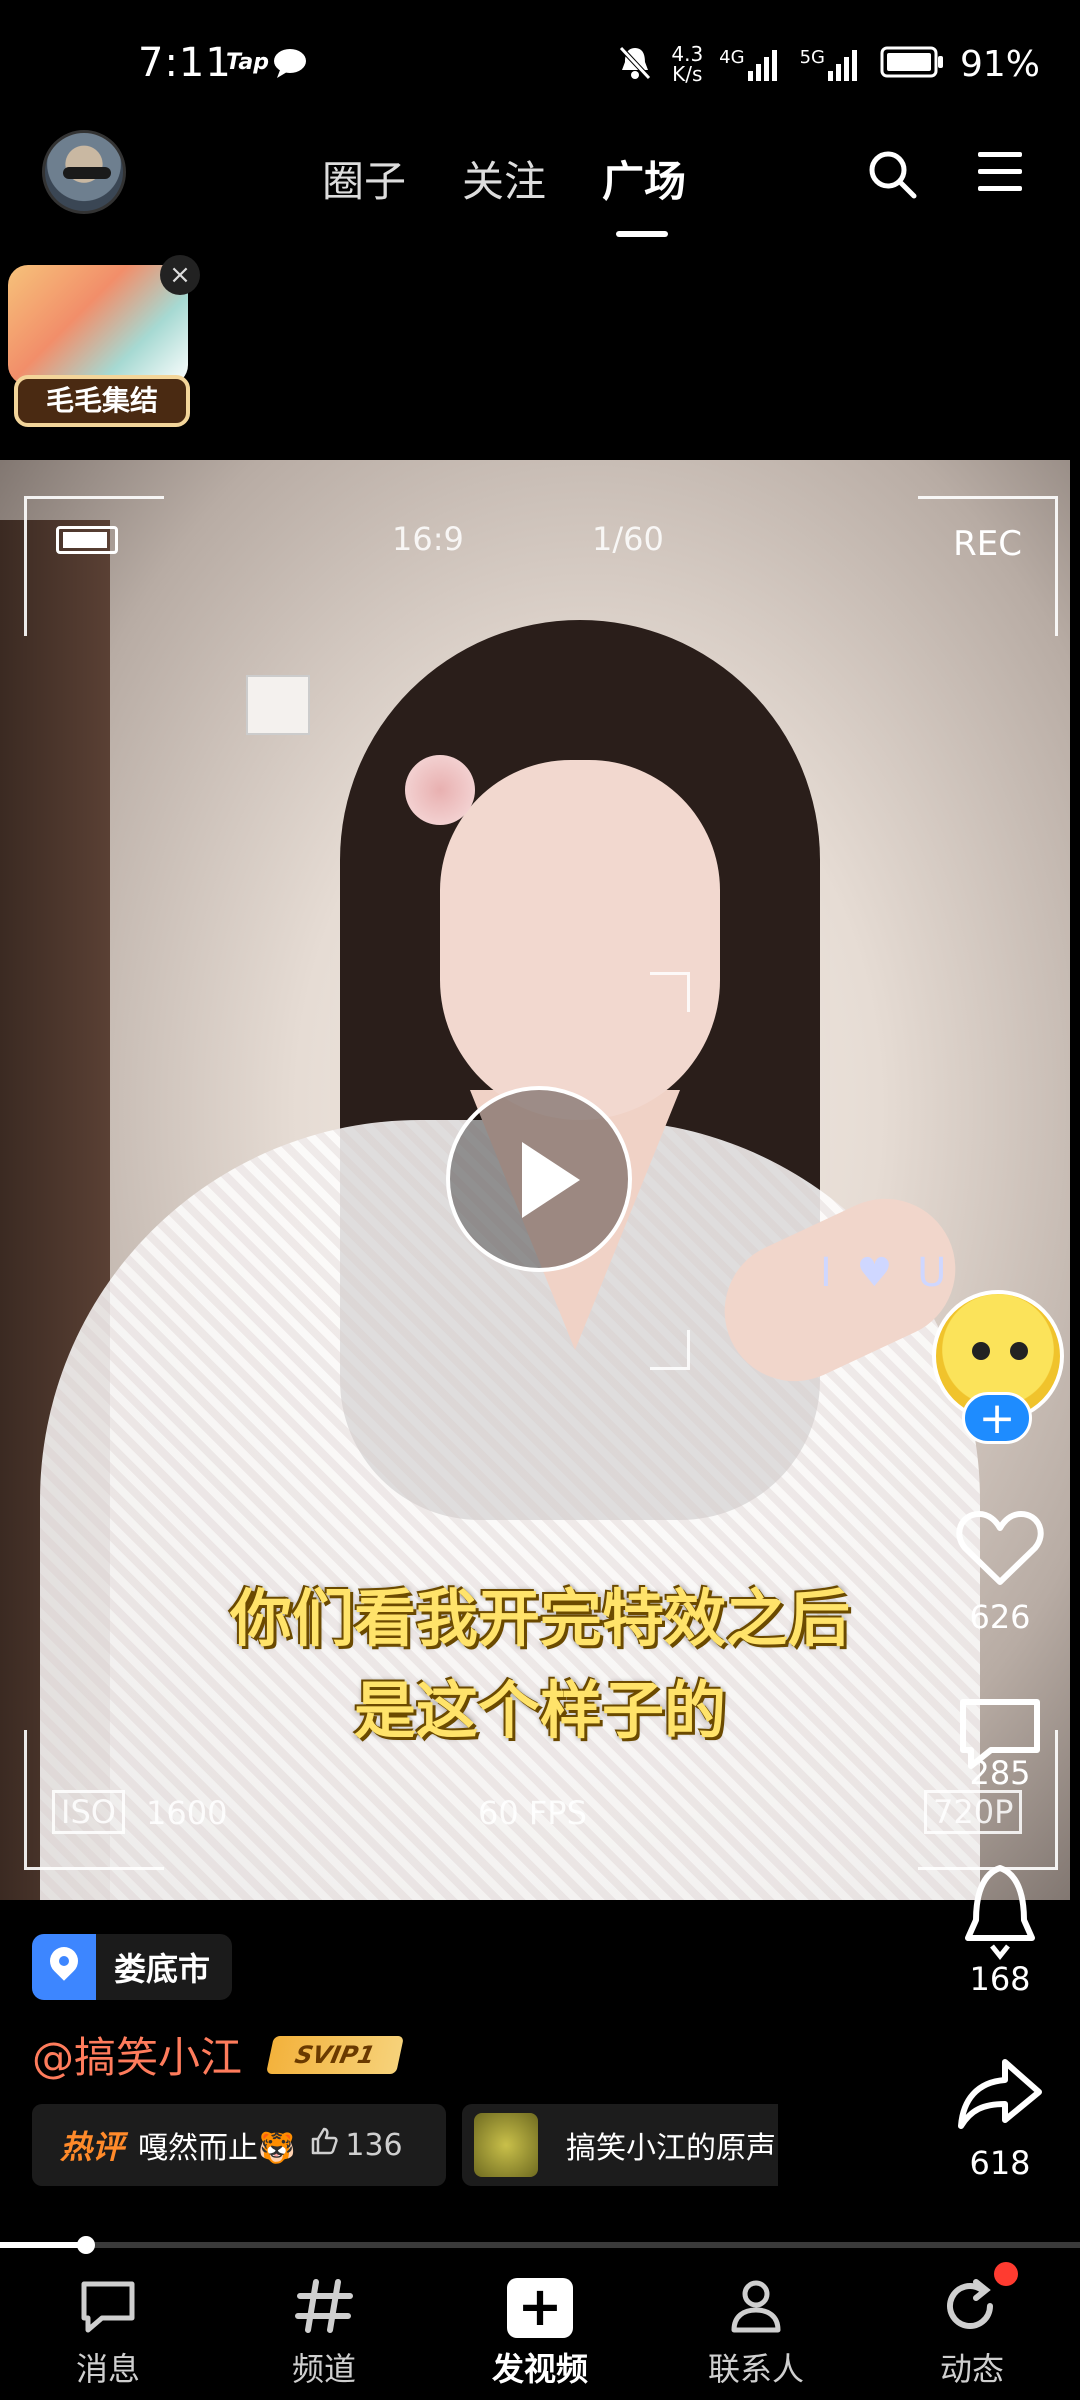 This screenshot has width=1080, height=2400. What do you see at coordinates (1006, 2274) in the screenshot?
I see `notification-dot` at bounding box center [1006, 2274].